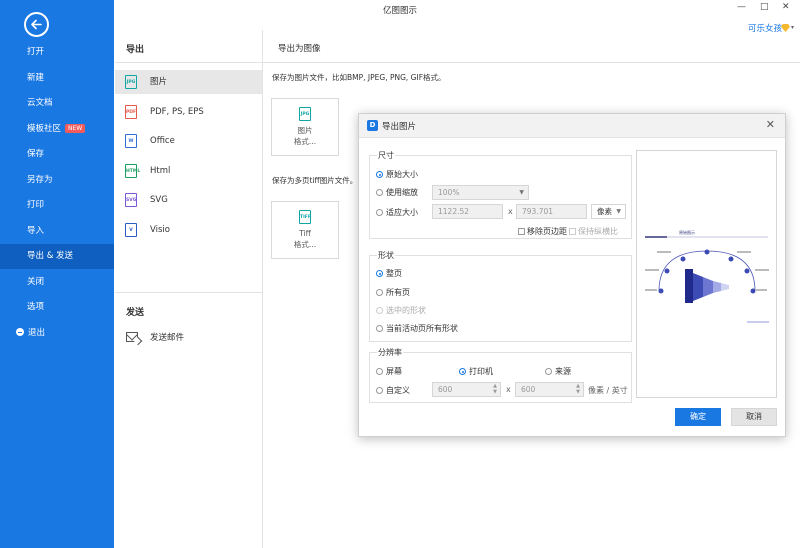 The image size is (800, 548). I want to click on dialog-close-icon: ✕, so click(770, 124).